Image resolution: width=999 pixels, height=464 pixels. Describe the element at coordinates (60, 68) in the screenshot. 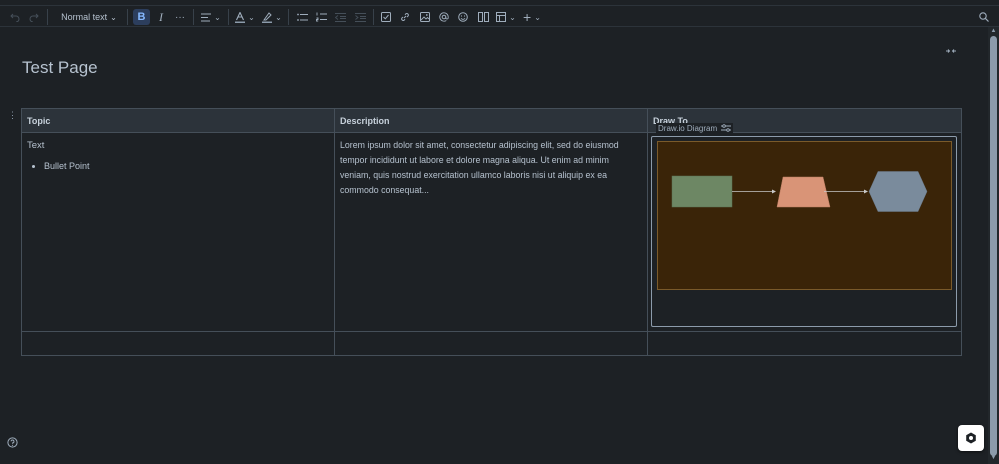

I see `page-title: Test Page` at that location.